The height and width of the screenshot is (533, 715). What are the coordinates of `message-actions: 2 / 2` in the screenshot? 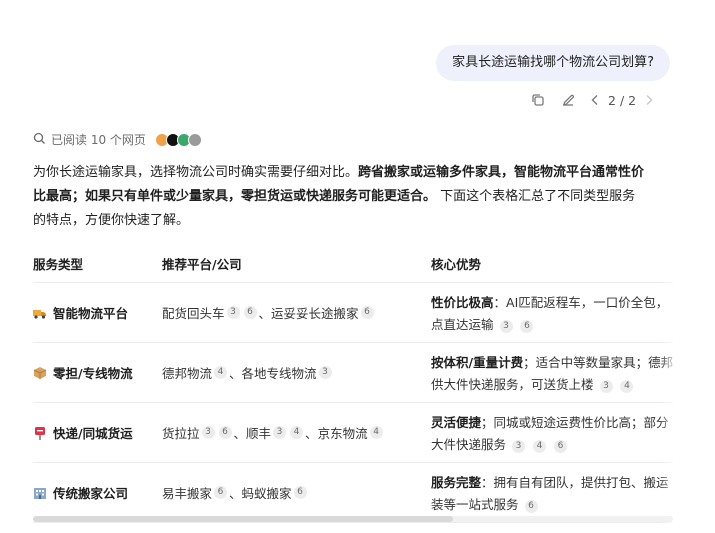 It's located at (592, 100).